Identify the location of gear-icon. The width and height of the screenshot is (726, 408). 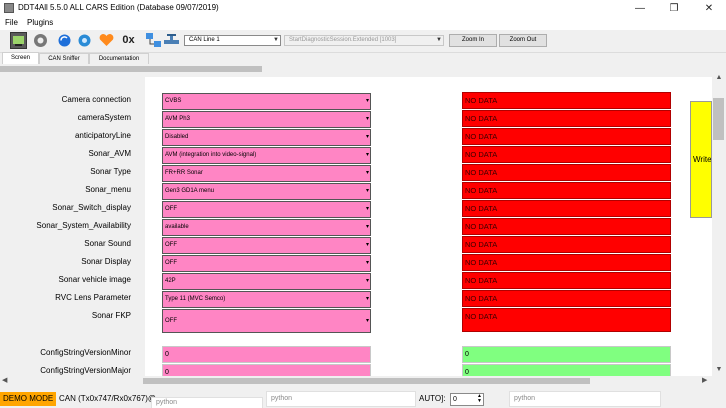
(40, 40).